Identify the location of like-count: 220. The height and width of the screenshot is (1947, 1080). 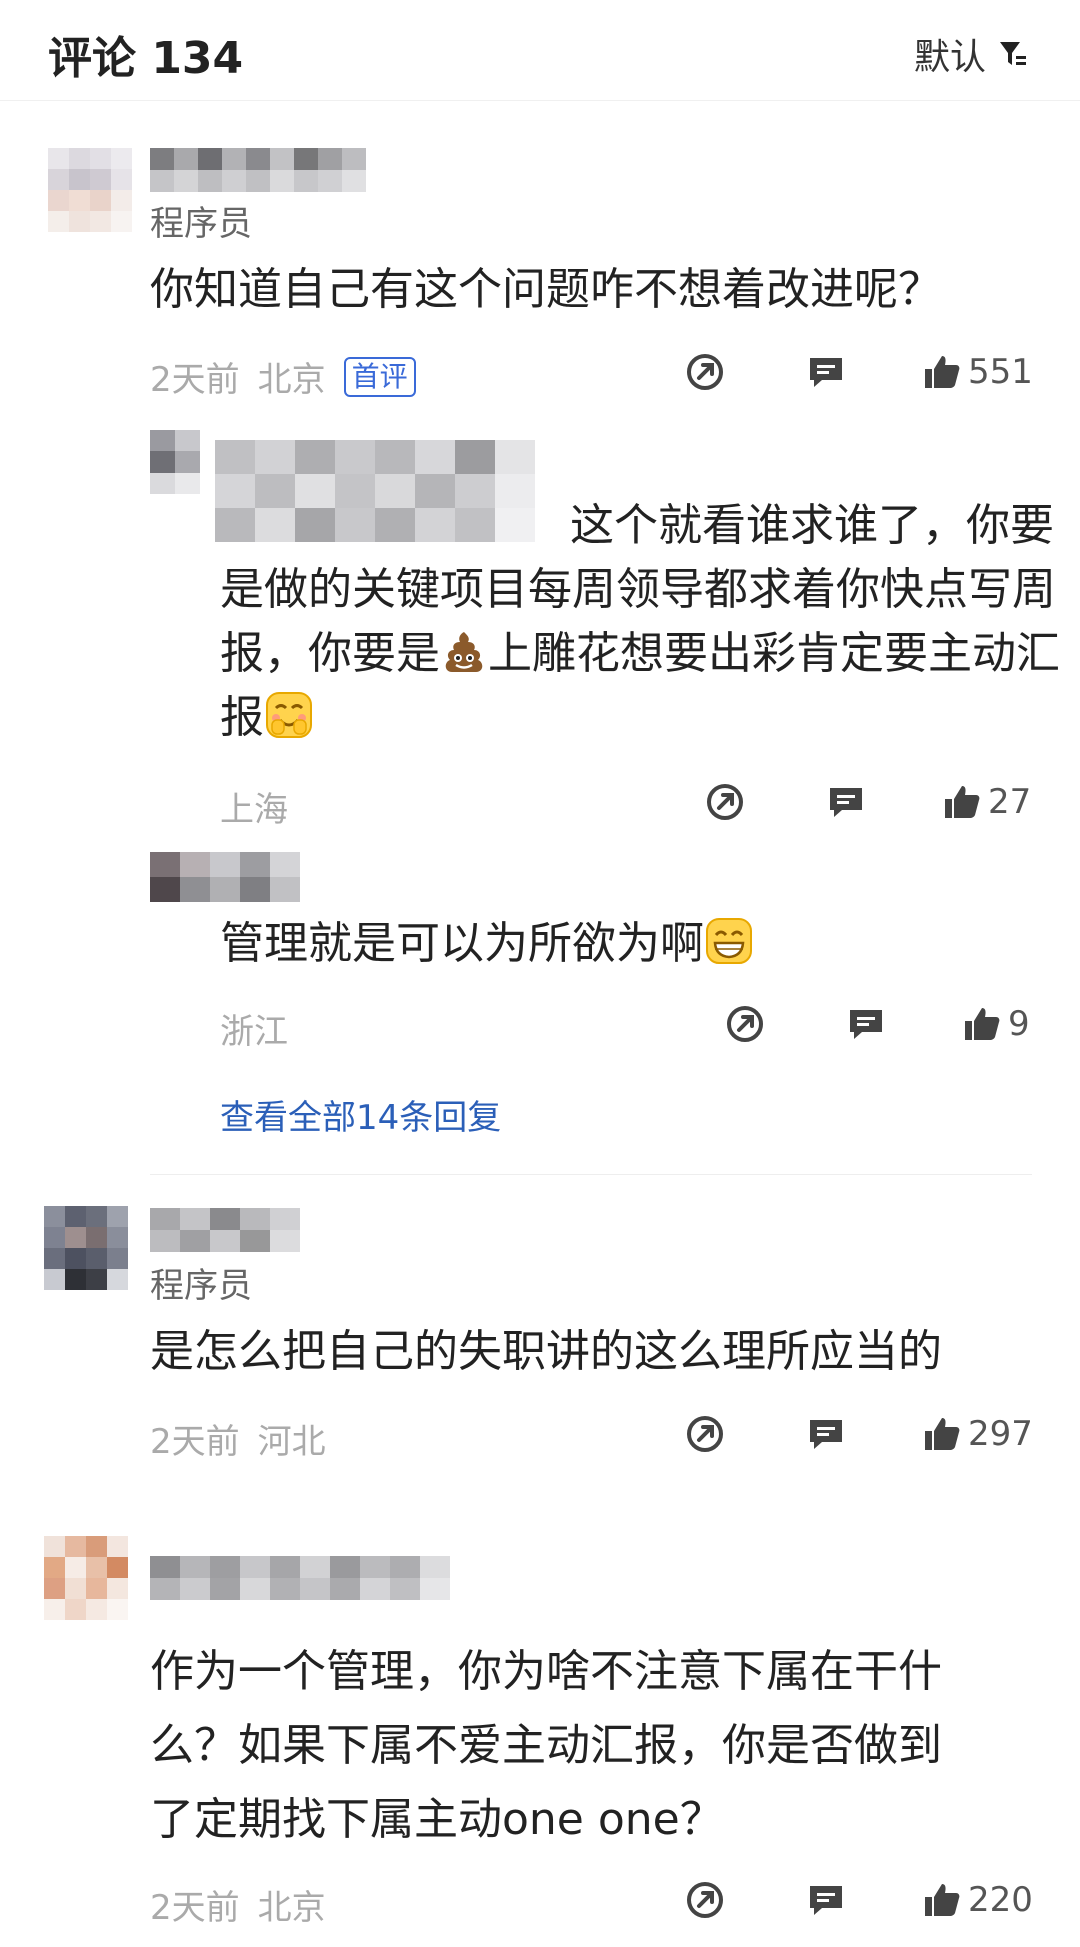
(1000, 1900).